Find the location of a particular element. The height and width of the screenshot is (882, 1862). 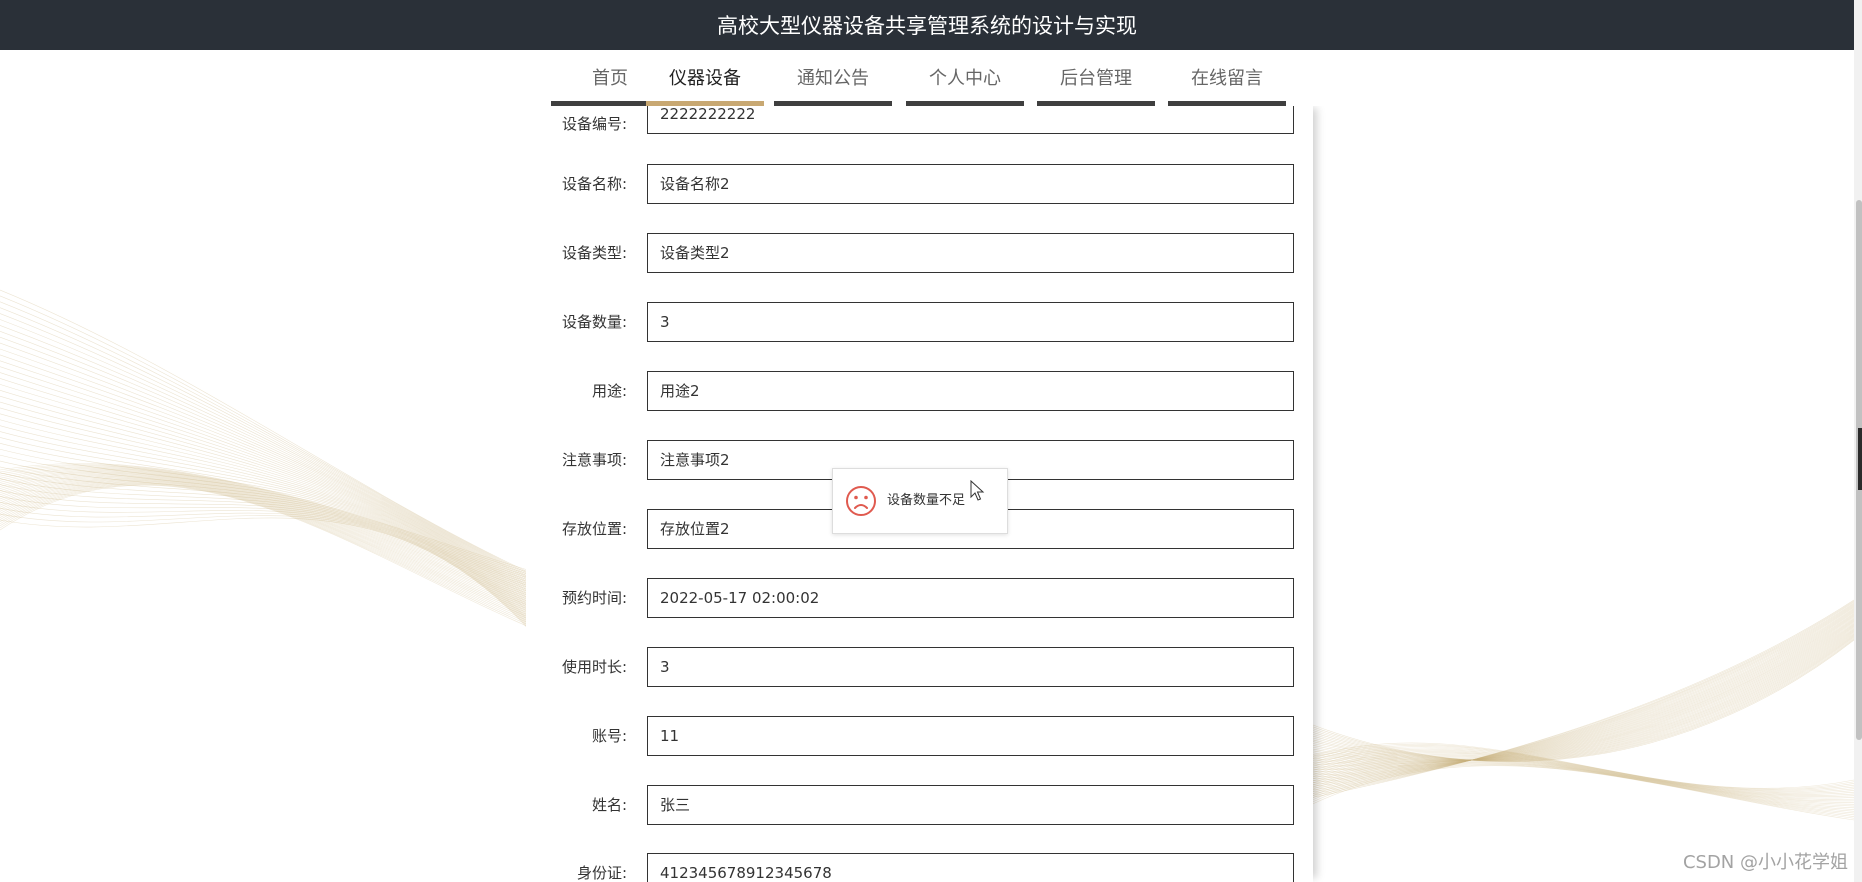

nav-tab-personal-center: 个人中心 is located at coordinates (965, 78).